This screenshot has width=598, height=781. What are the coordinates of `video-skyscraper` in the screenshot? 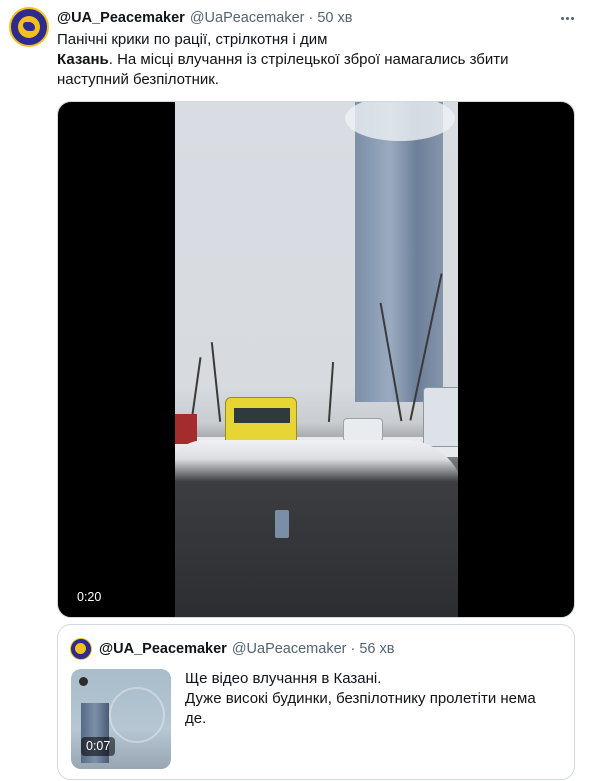 It's located at (400, 252).